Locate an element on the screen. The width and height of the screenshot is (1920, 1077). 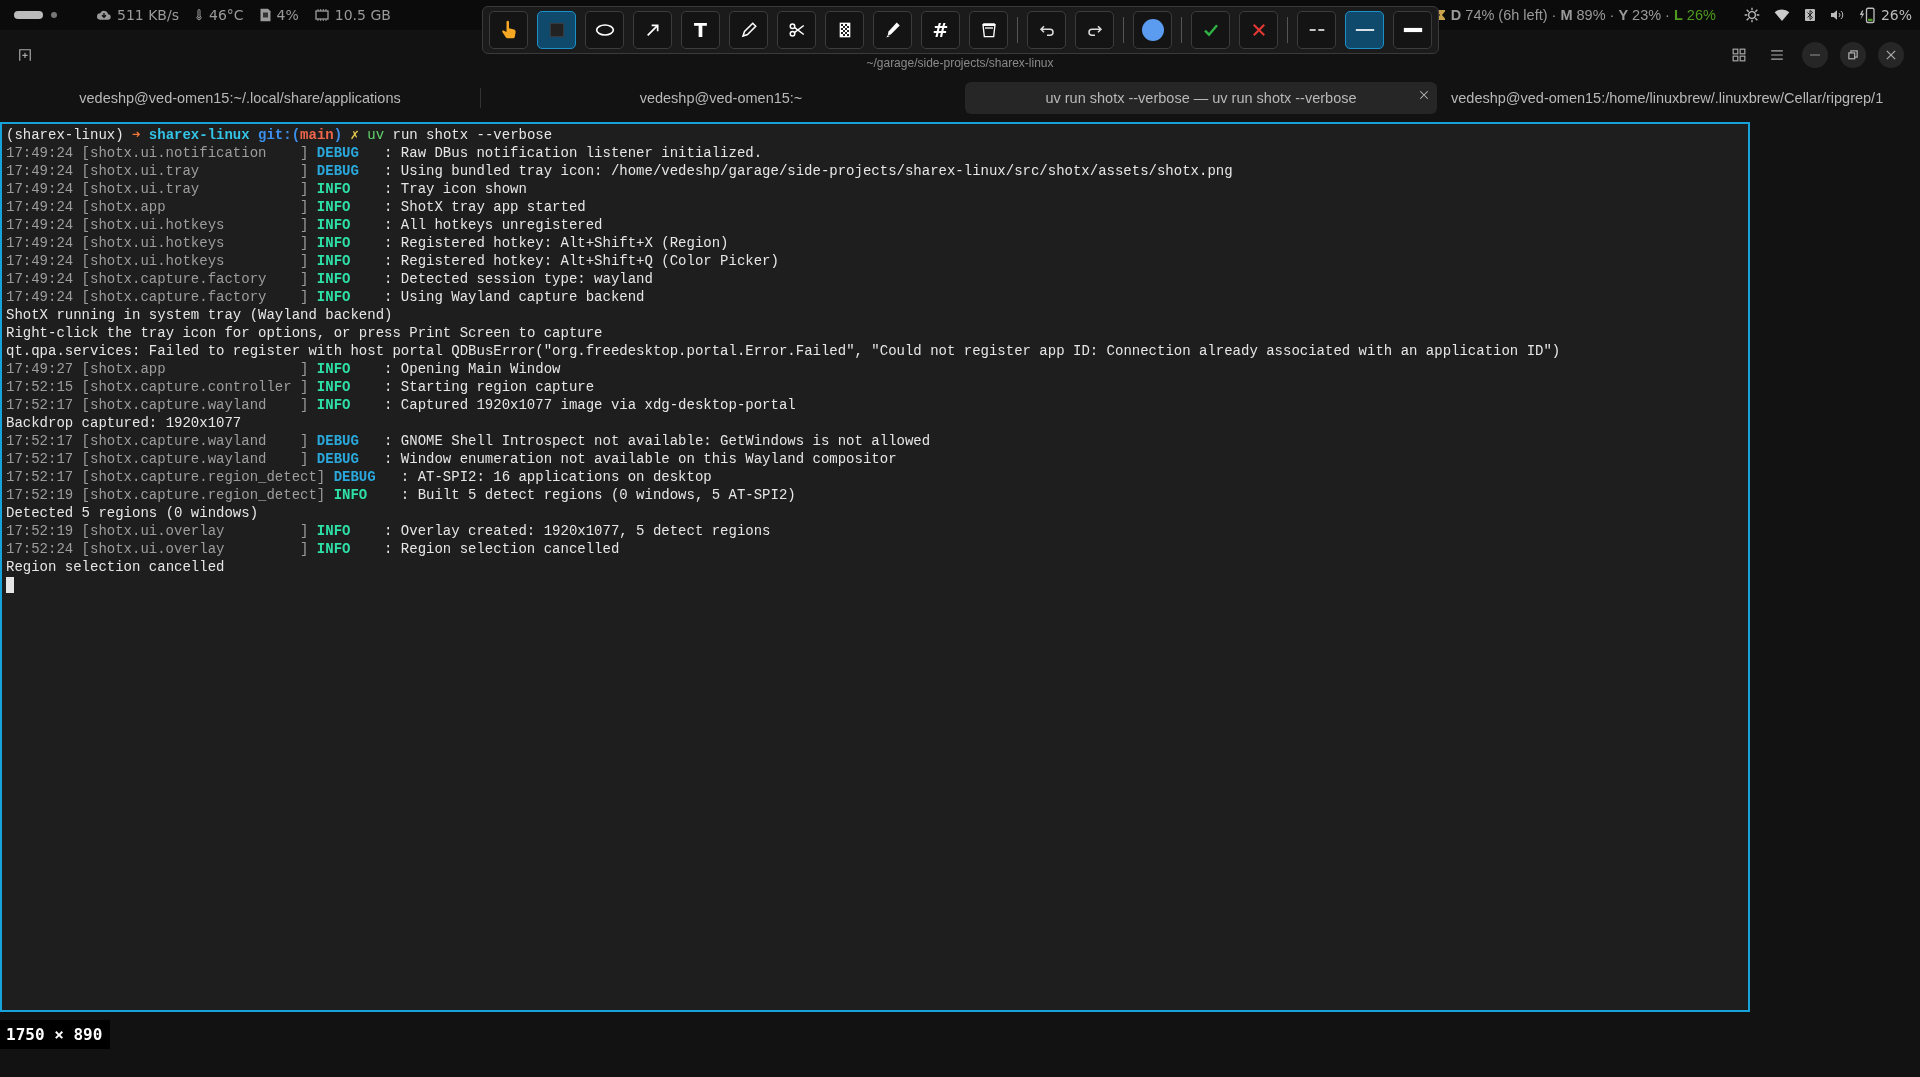
rectangle-tool is located at coordinates (556, 30).